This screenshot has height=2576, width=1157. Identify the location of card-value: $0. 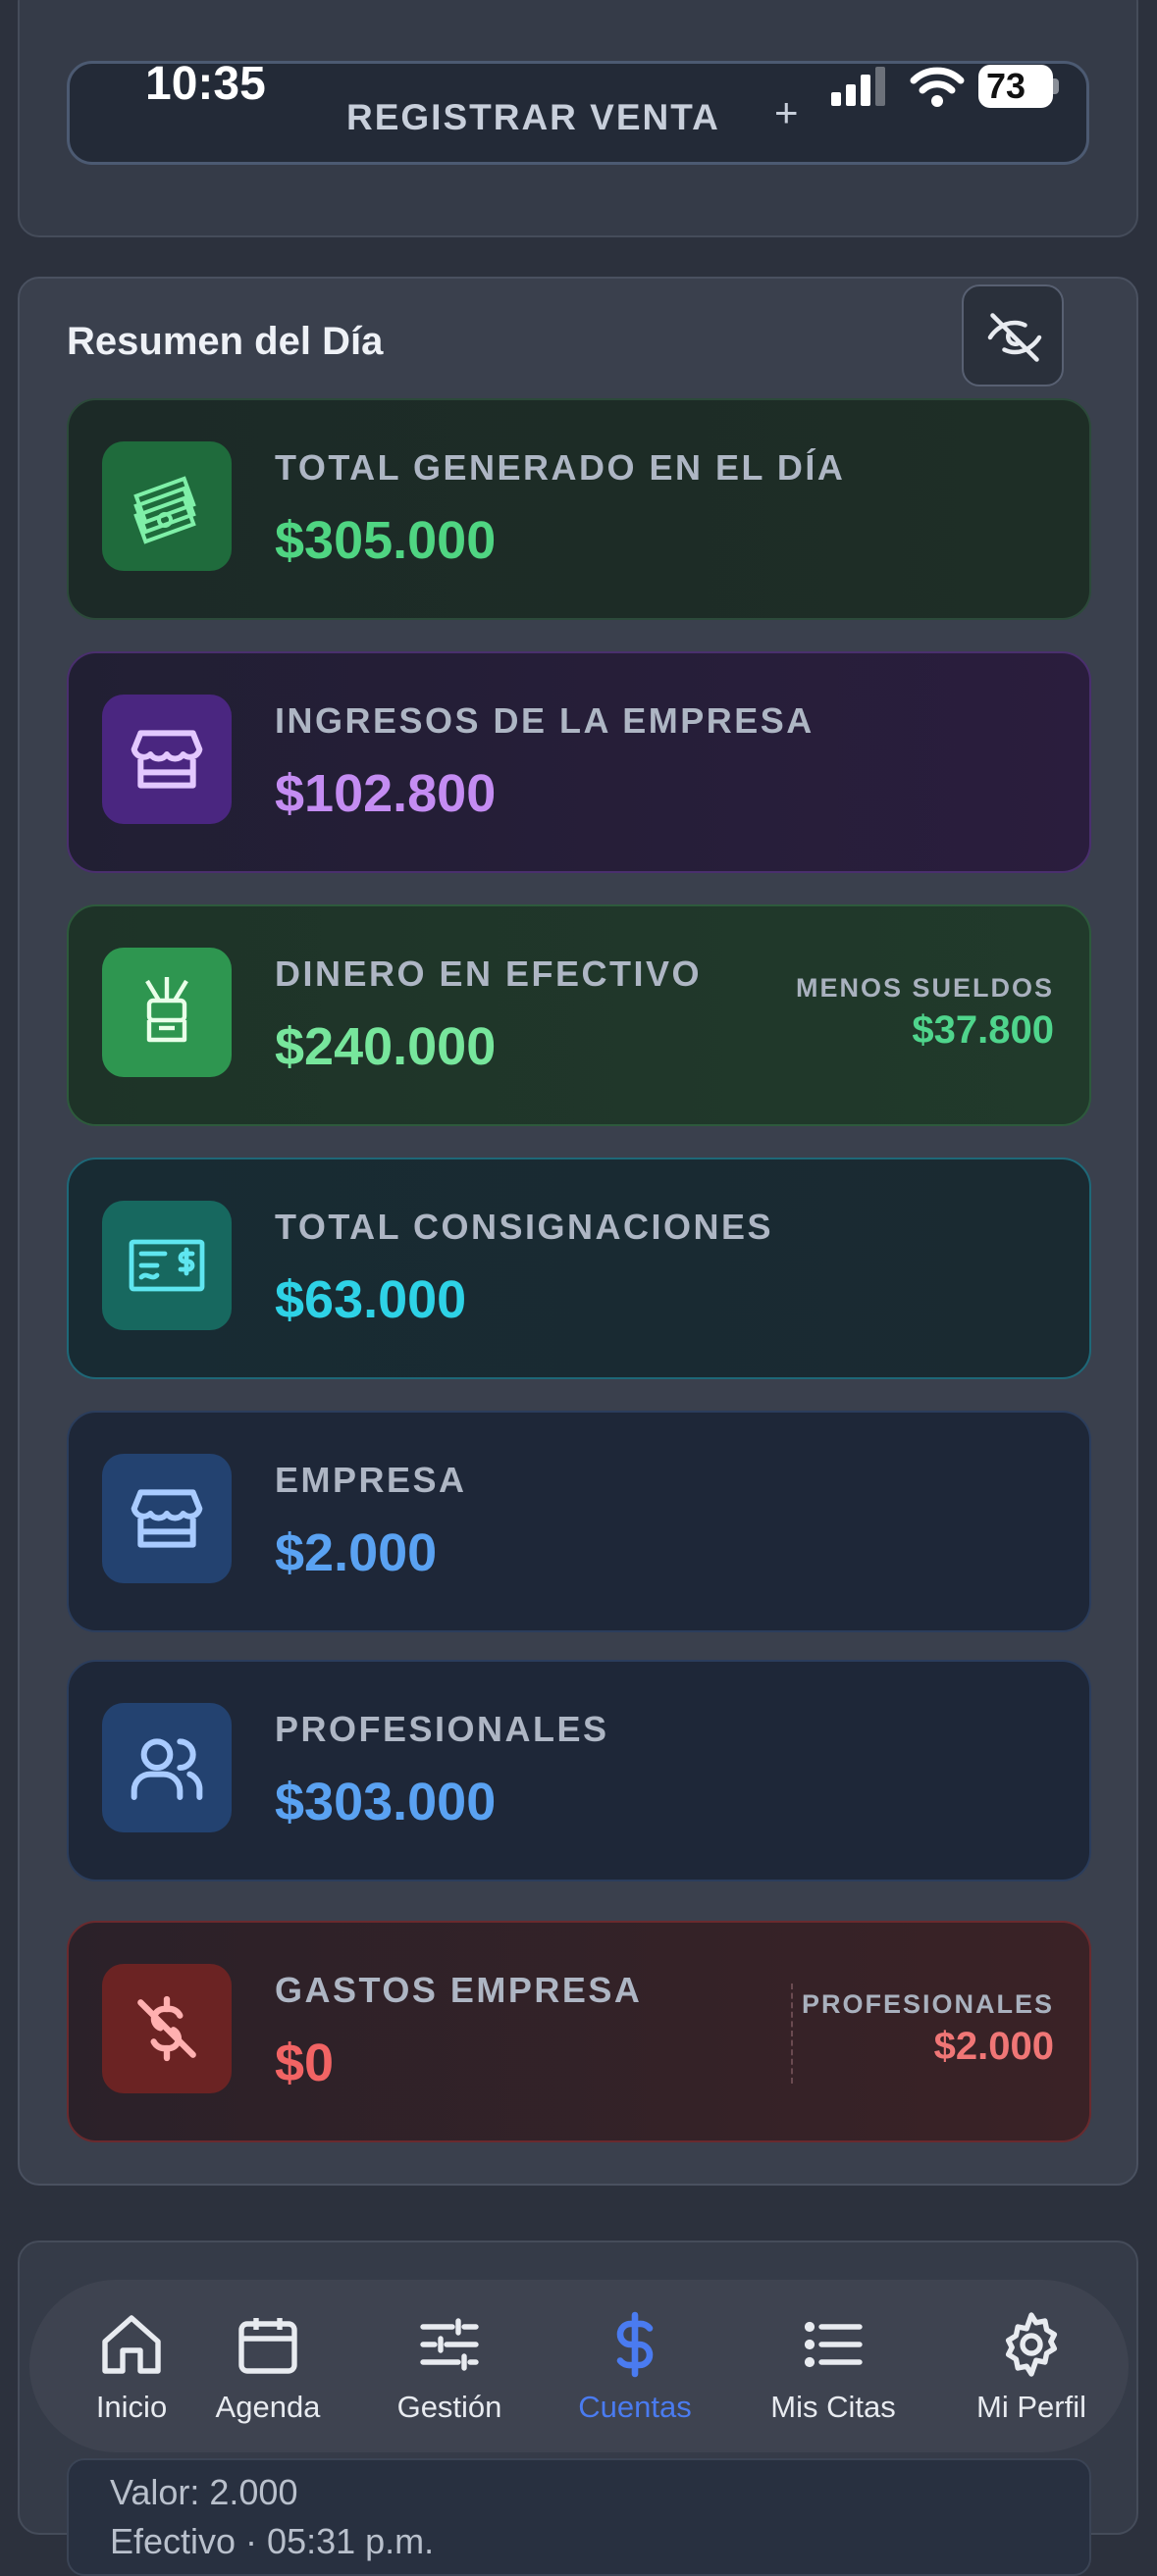
(305, 2063).